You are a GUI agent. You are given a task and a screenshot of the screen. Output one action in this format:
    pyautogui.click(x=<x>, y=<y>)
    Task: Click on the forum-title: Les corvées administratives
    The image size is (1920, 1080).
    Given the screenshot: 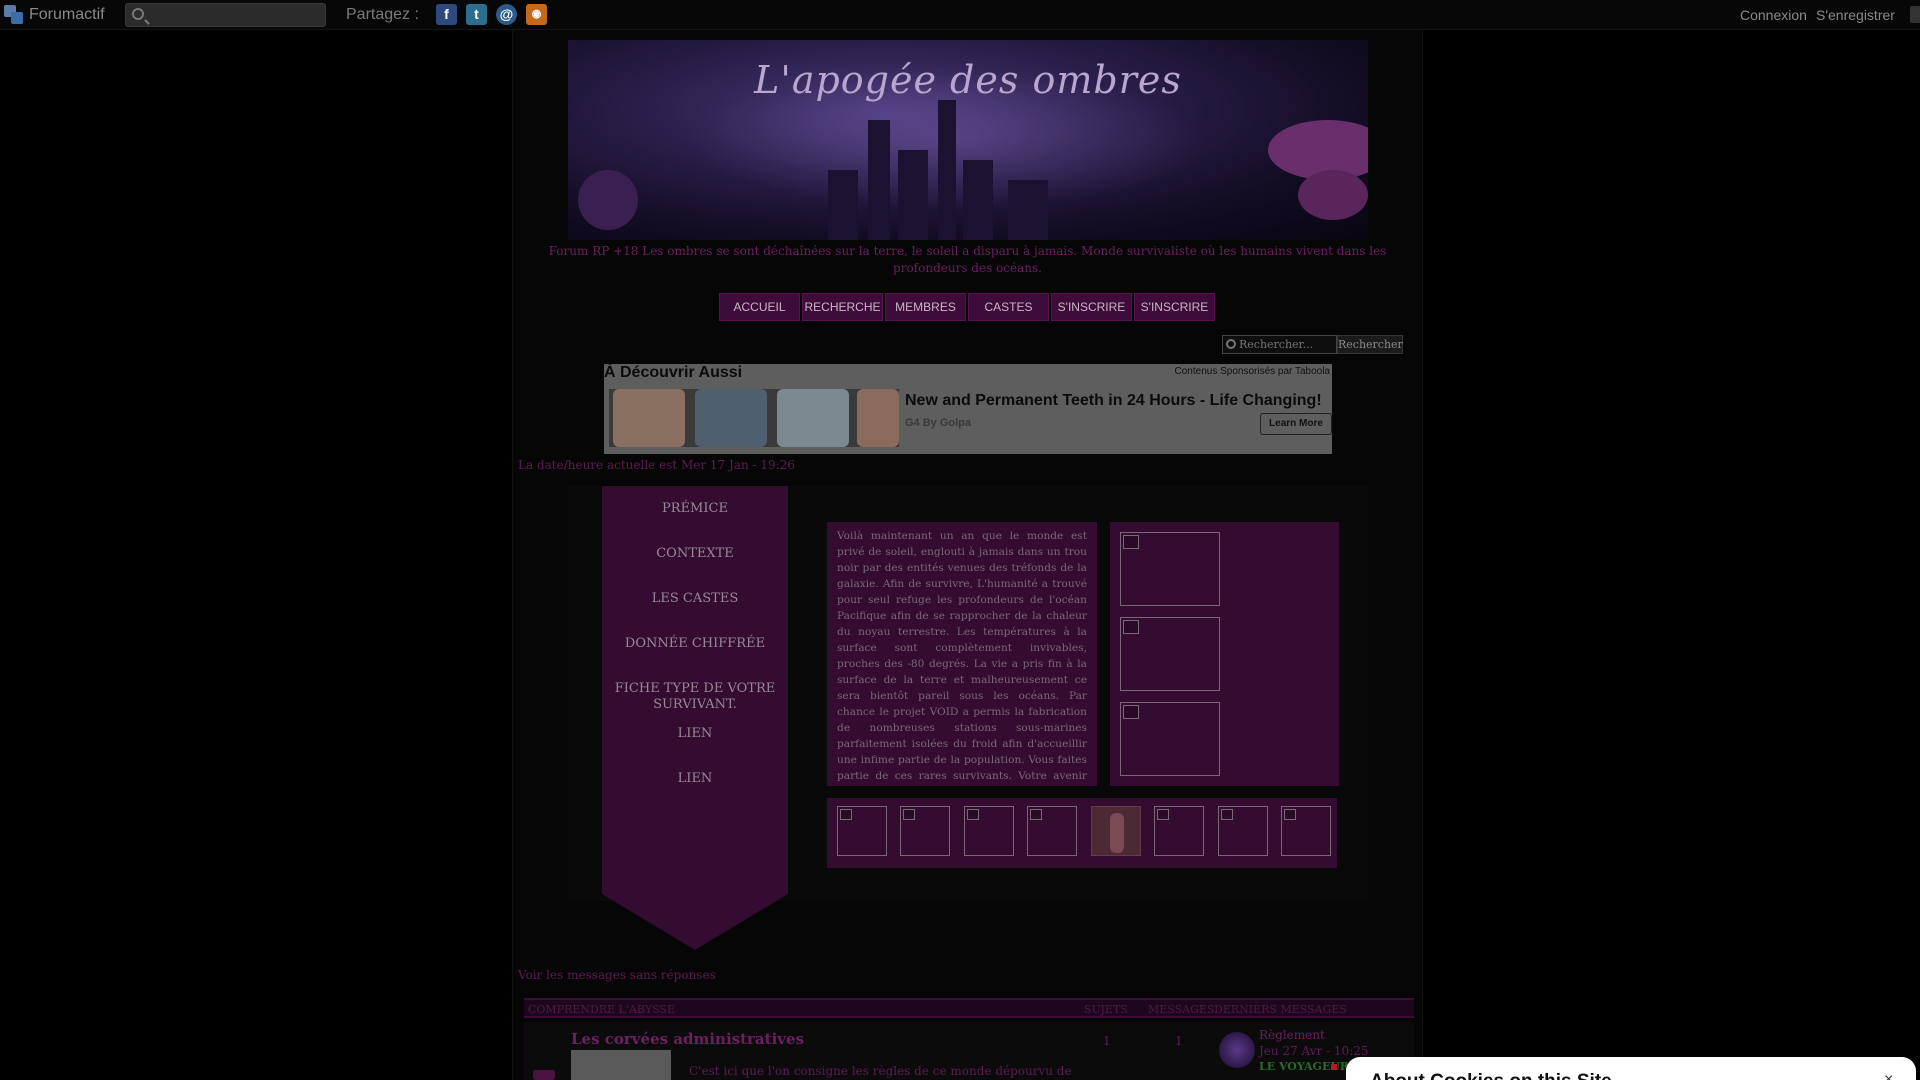 What is the action you would take?
    pyautogui.click(x=687, y=1039)
    